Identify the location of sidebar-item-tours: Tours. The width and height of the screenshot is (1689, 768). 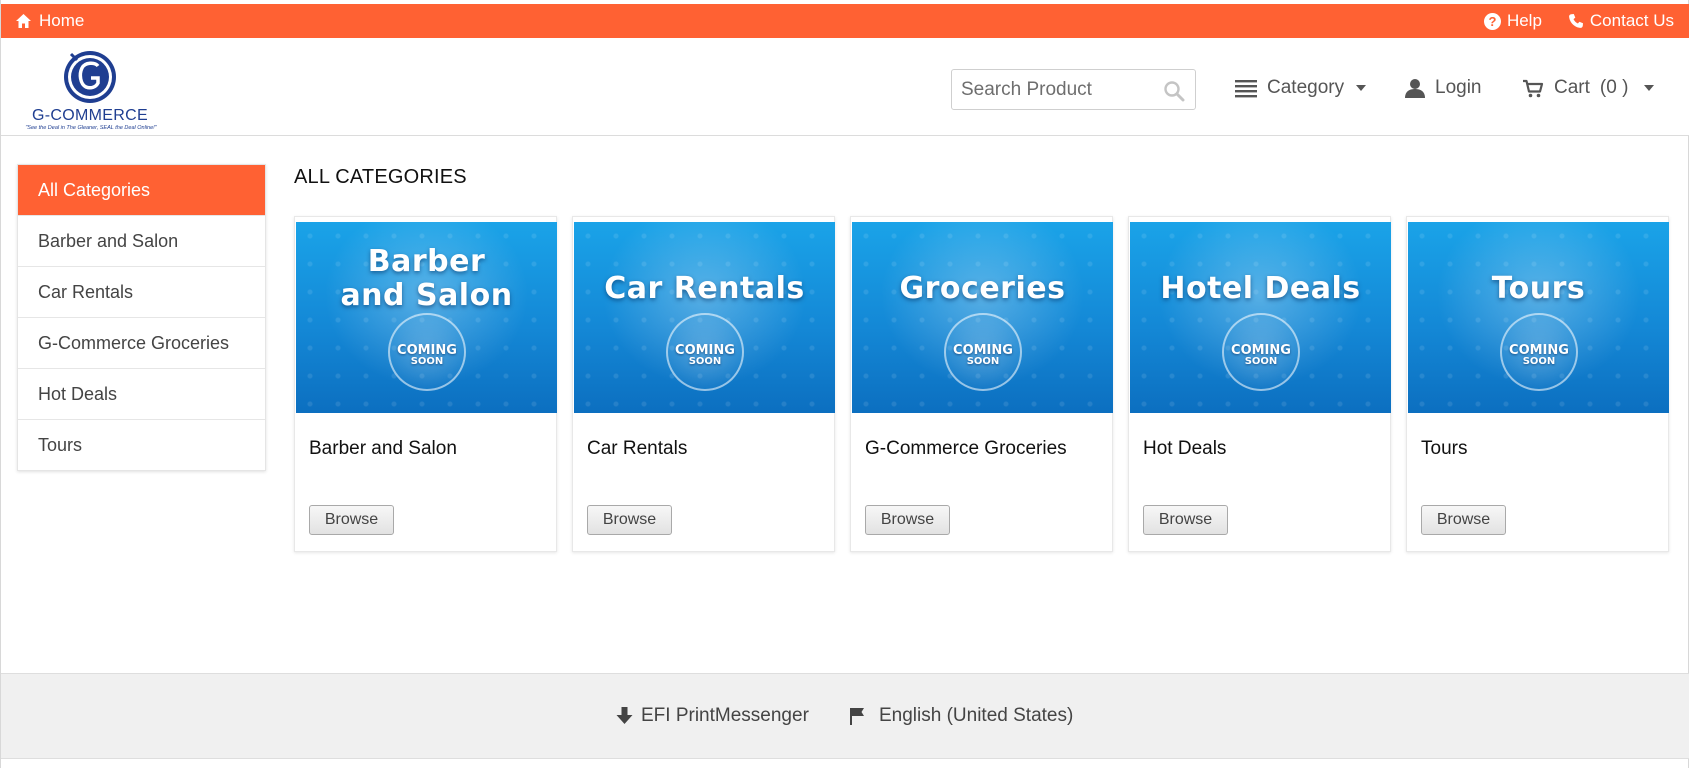
(141, 444).